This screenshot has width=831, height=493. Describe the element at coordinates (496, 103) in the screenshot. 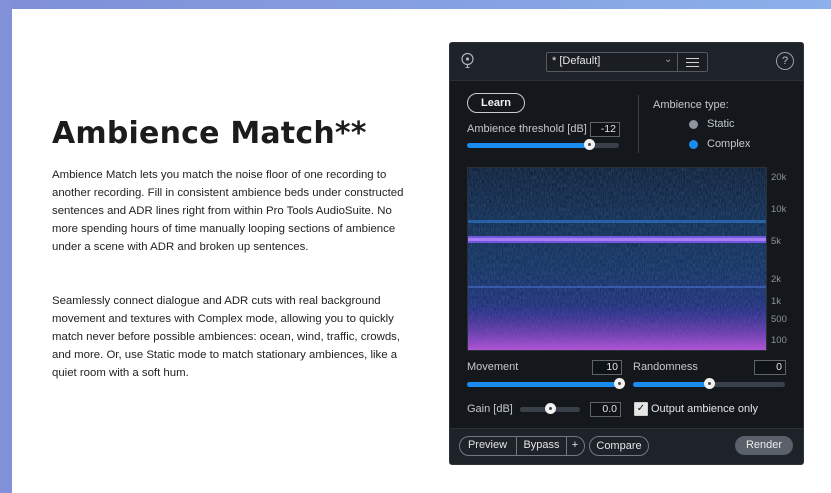

I see `learn-button: Learn` at that location.